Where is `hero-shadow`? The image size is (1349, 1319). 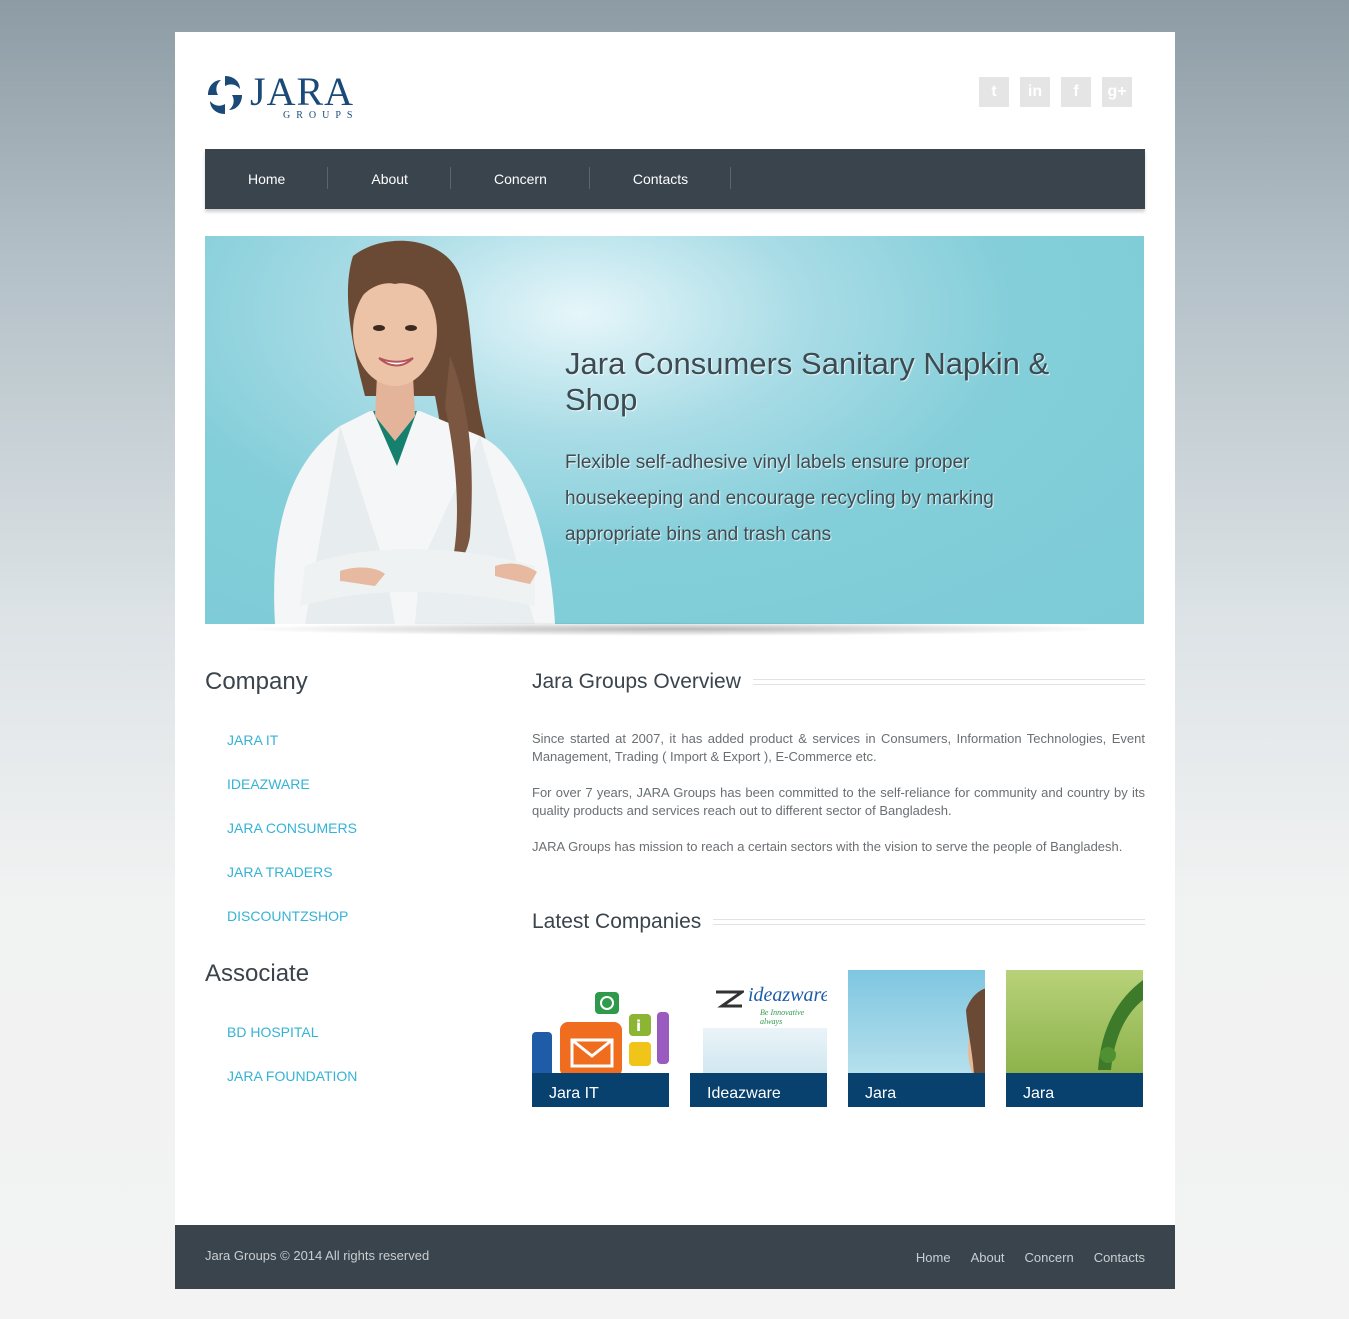 hero-shadow is located at coordinates (675, 629).